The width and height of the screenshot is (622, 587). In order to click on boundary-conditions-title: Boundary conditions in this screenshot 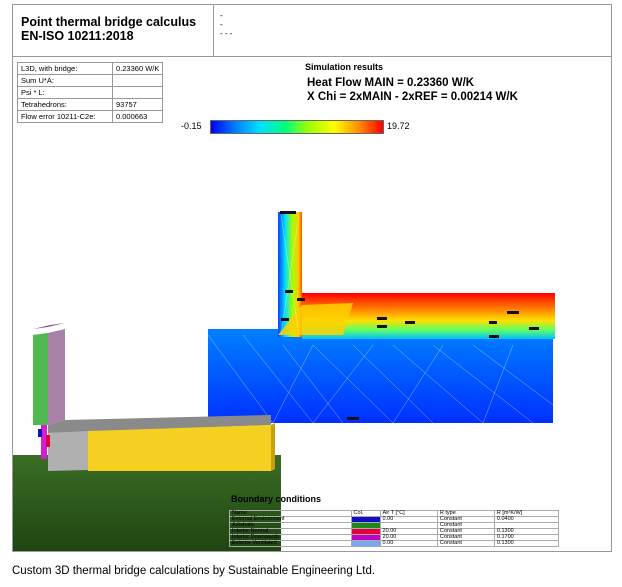, I will do `click(276, 499)`.